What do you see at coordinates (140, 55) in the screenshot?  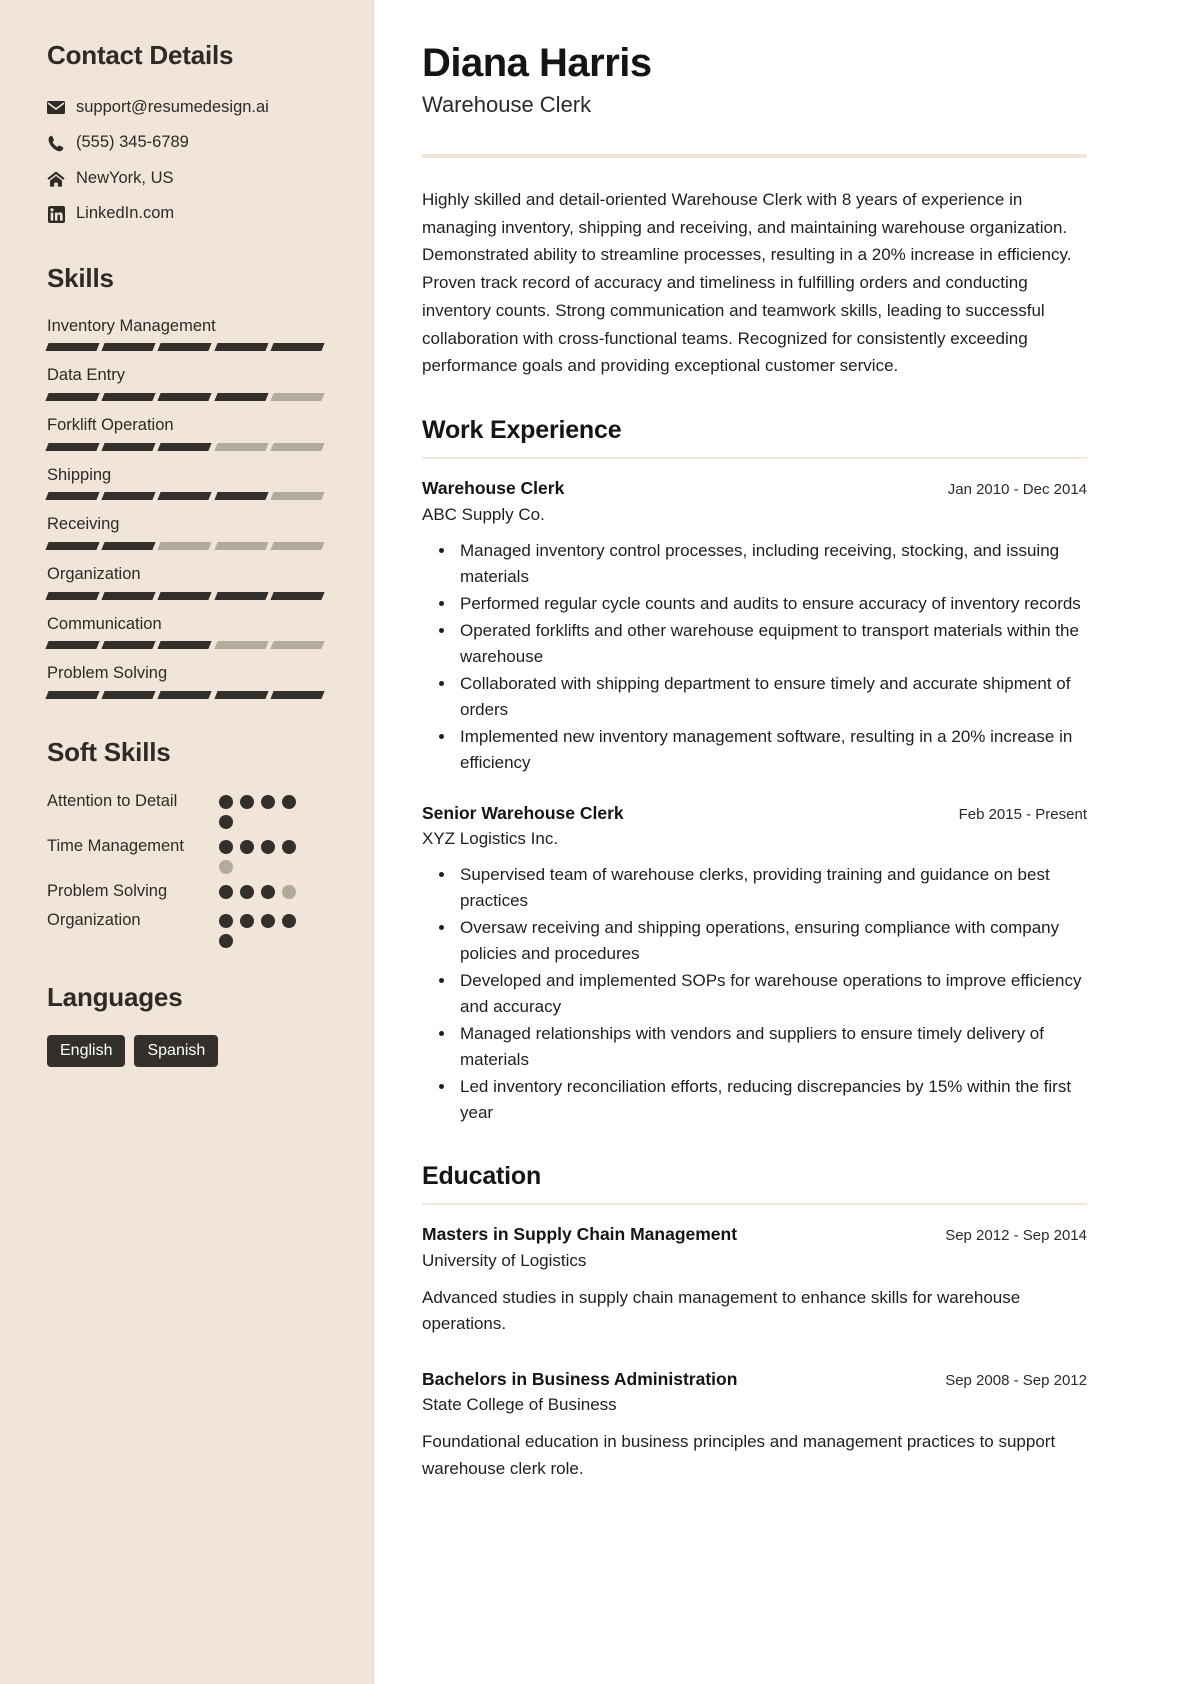 I see `contact-details-heading: Contact Details` at bounding box center [140, 55].